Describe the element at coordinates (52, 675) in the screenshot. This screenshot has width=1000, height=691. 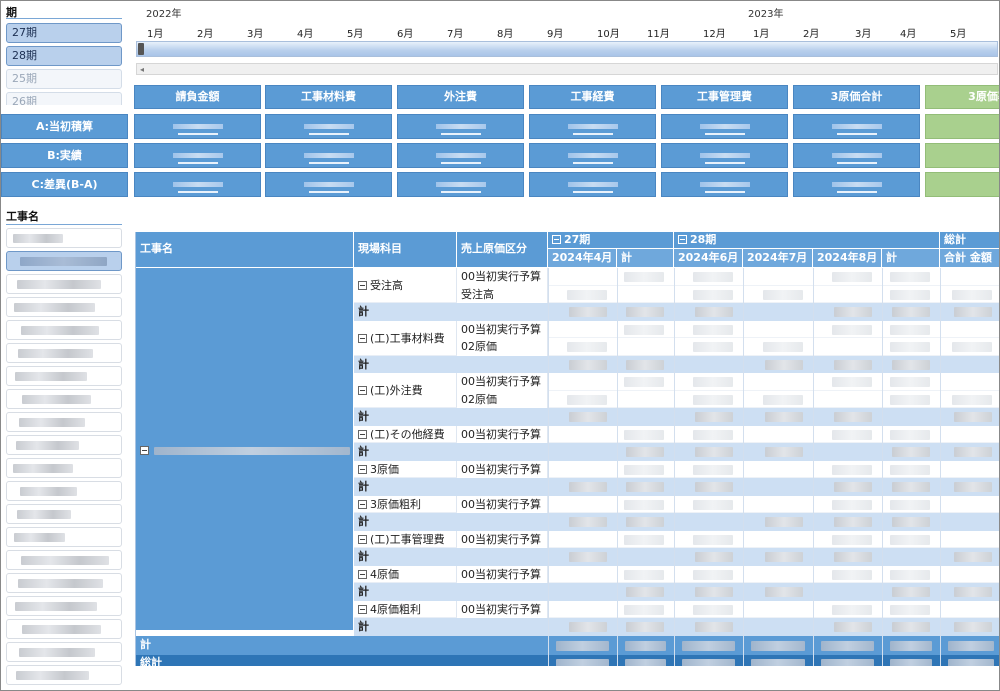
I see `kouji-item-redacted` at that location.